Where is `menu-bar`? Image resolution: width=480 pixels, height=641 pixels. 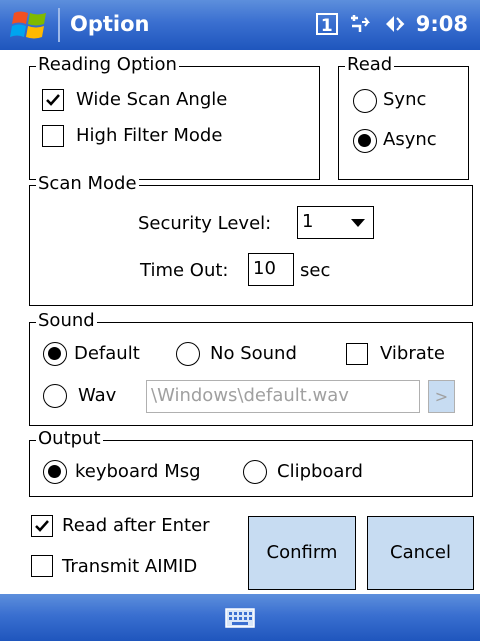
menu-bar is located at coordinates (240, 617).